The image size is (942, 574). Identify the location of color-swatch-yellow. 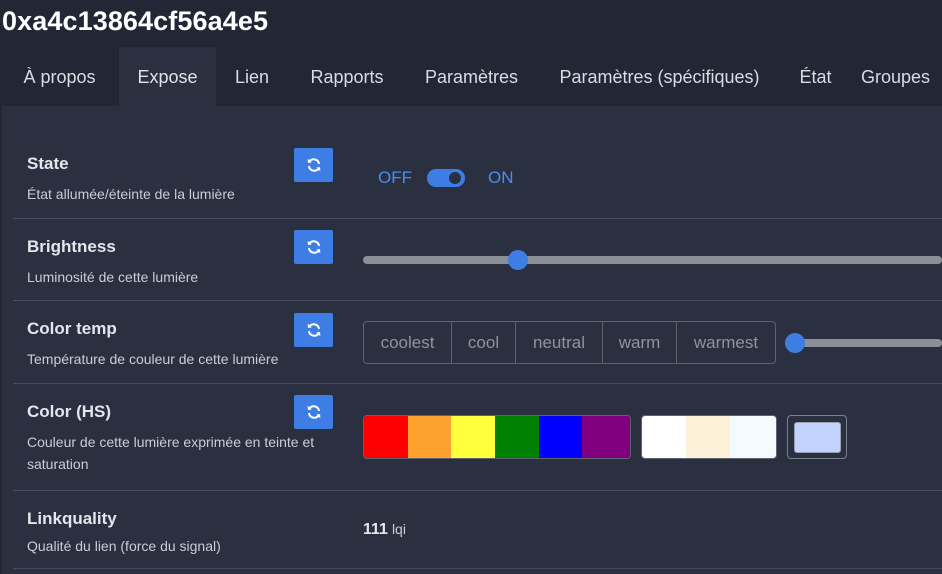
(473, 437).